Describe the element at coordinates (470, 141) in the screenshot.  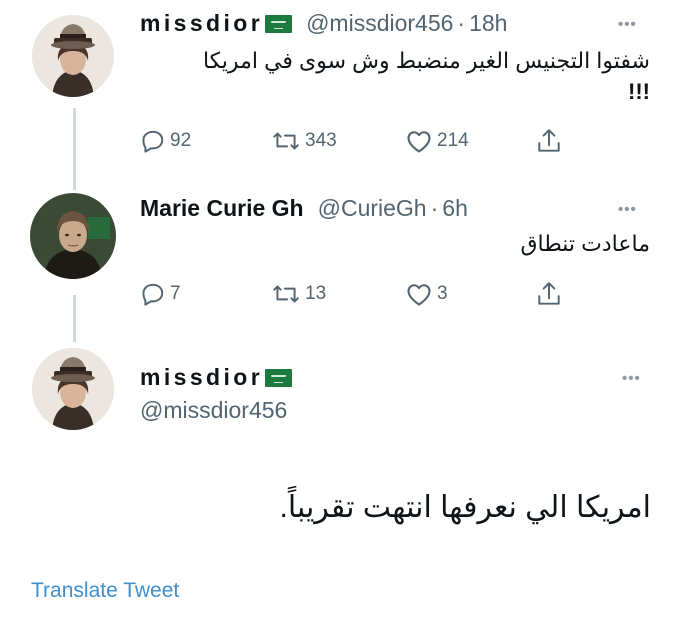
I see `like-button: 214` at that location.